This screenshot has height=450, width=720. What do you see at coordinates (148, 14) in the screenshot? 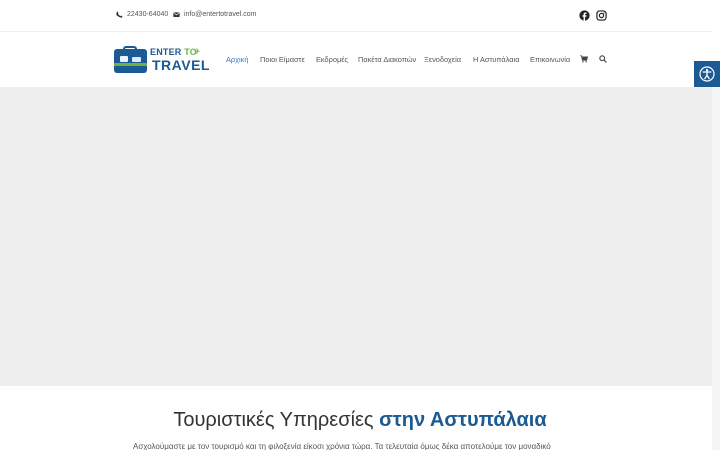
I see `phone-number: 22430-64040` at bounding box center [148, 14].